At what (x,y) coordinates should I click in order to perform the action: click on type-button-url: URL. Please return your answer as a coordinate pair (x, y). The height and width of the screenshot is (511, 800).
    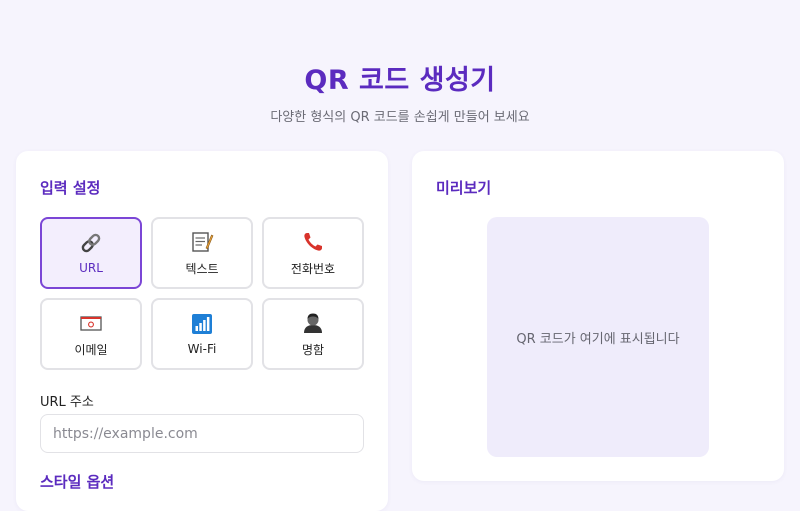
    Looking at the image, I should click on (91, 253).